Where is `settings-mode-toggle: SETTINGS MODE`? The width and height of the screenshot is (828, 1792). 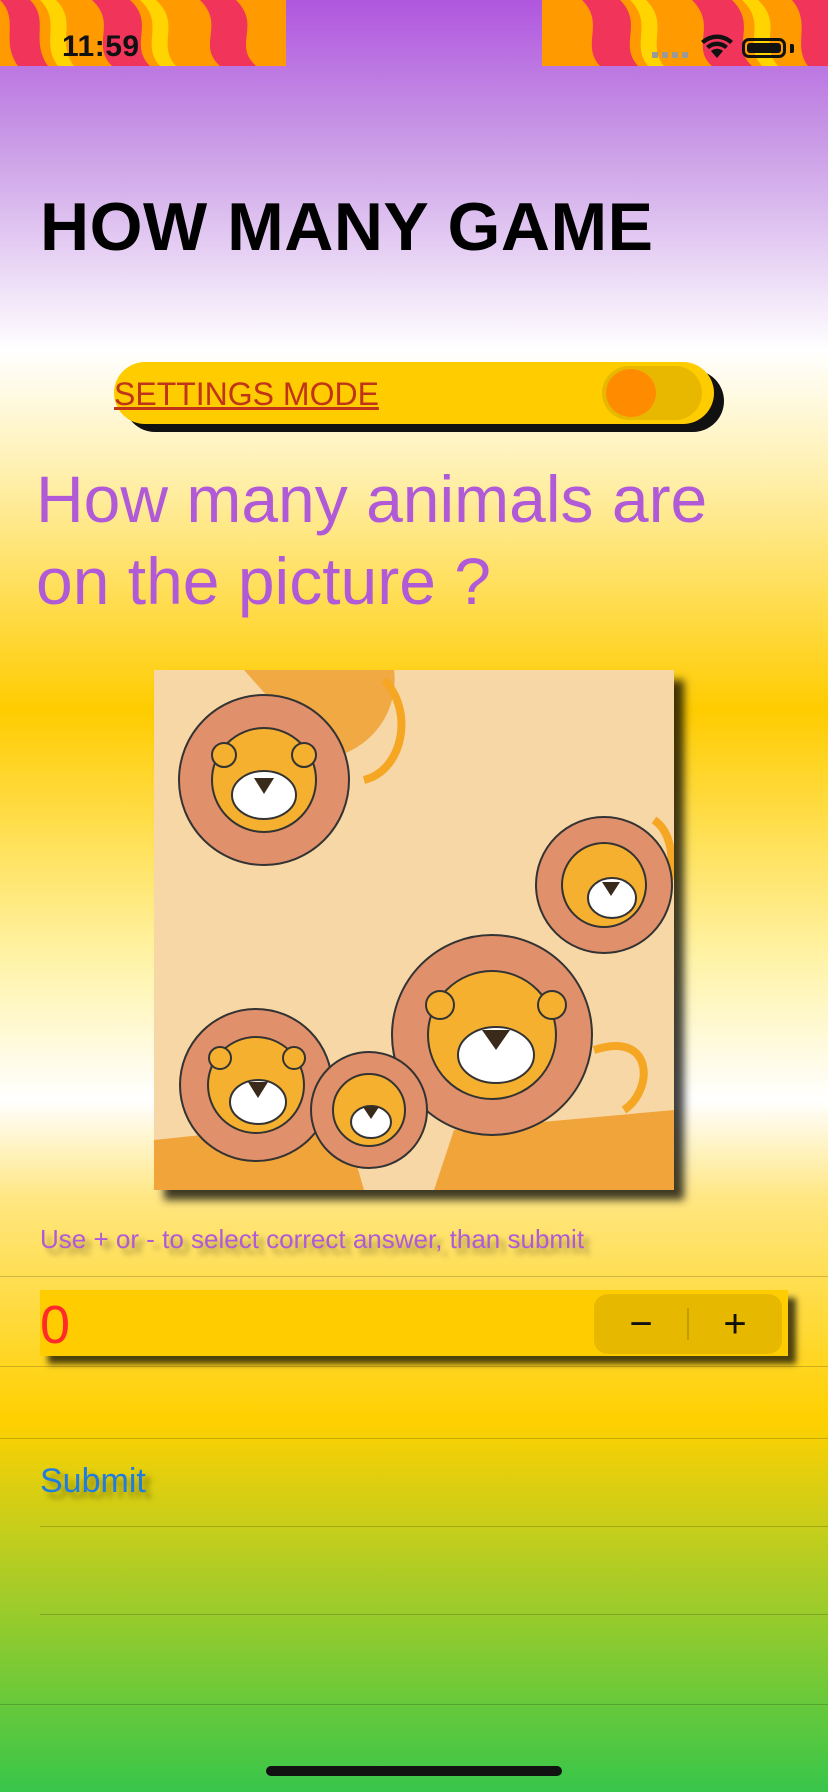 settings-mode-toggle: SETTINGS MODE is located at coordinates (414, 393).